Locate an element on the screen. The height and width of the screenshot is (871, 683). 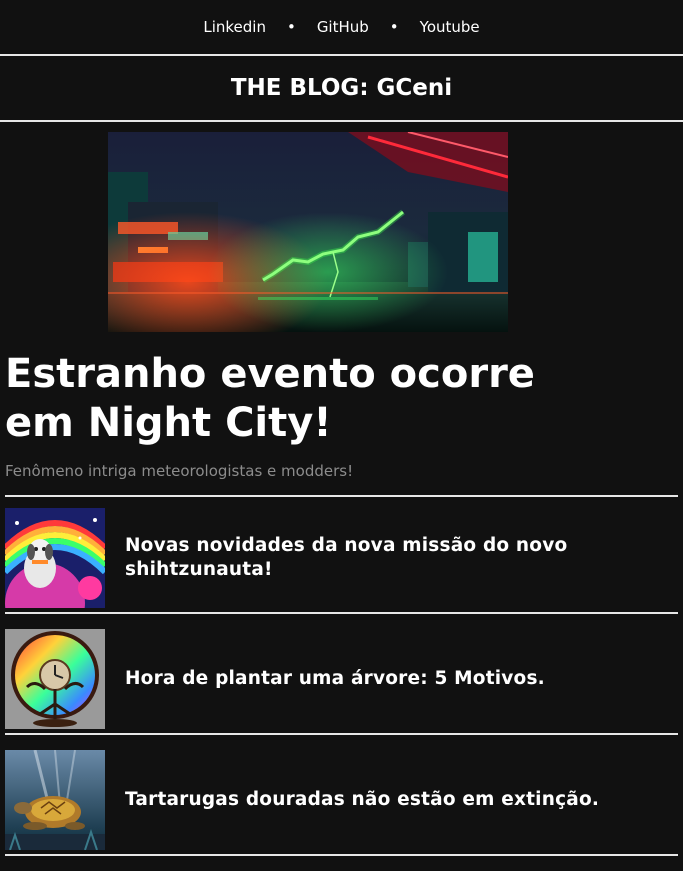
blog-title: THE BLOG: GCeni is located at coordinates (341, 88).